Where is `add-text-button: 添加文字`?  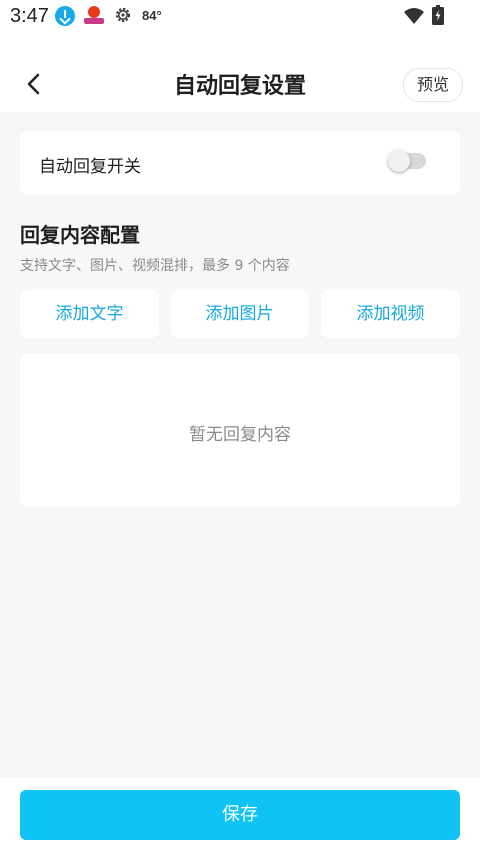
add-text-button: 添加文字 is located at coordinates (89, 314).